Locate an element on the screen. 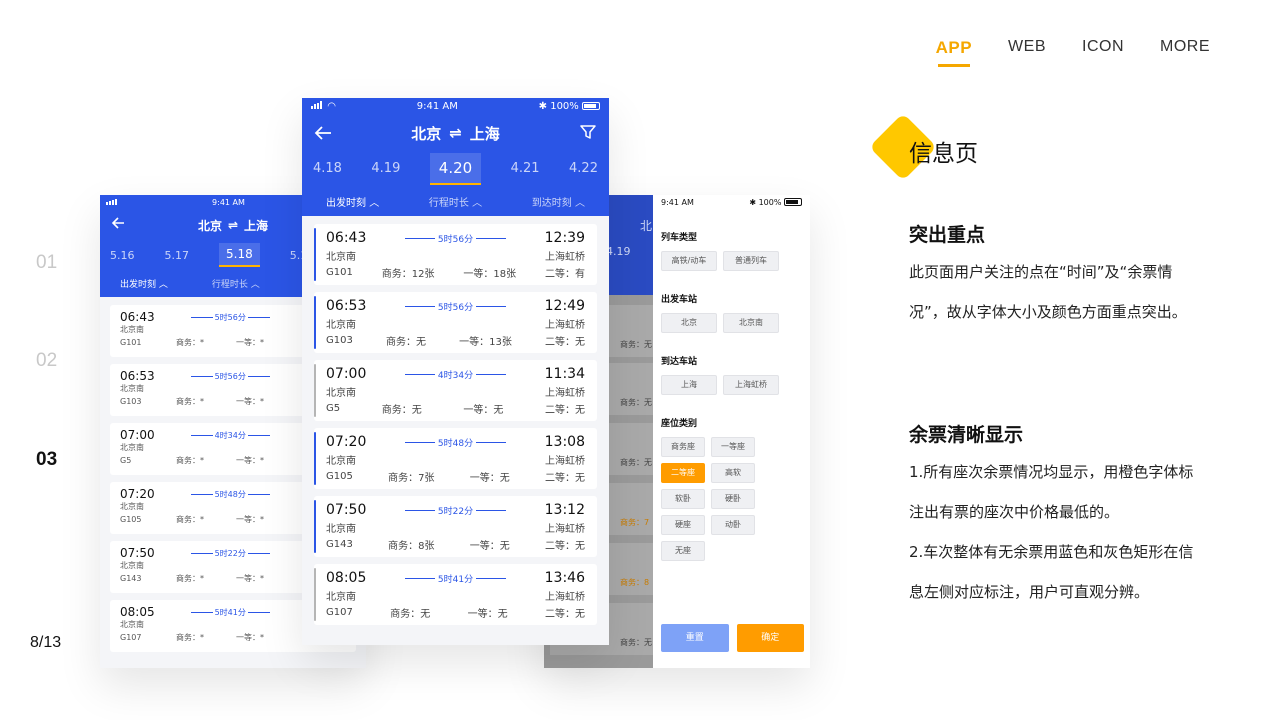 The width and height of the screenshot is (1280, 720). confirm-button: 确定 is located at coordinates (770, 638).